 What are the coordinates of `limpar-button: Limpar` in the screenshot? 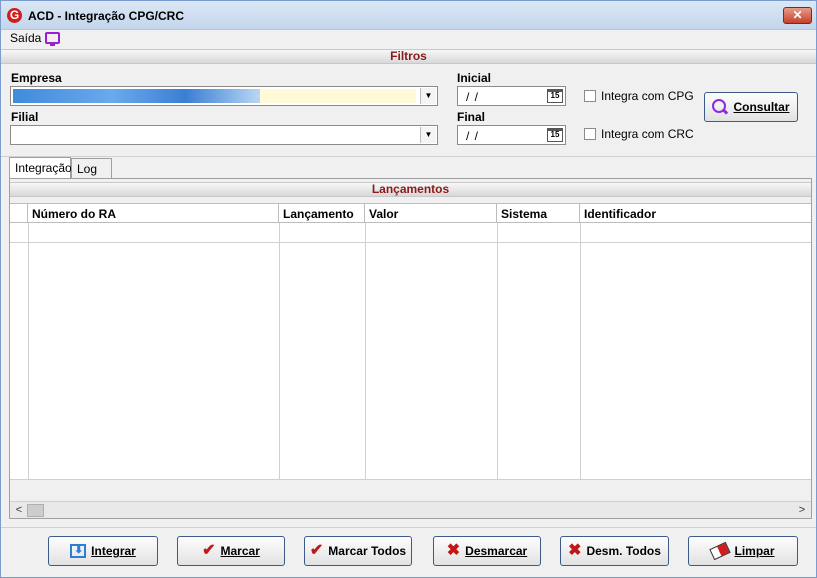 It's located at (743, 551).